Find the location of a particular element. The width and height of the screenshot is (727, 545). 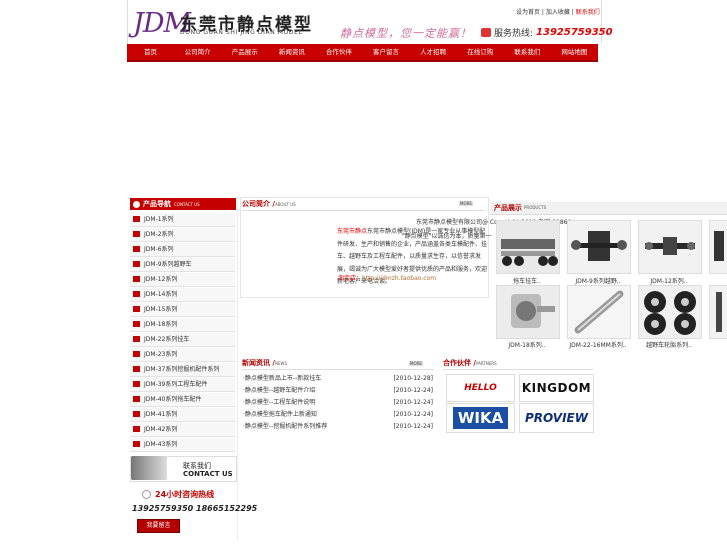

nav-item-message: 客户留言 is located at coordinates (385, 52).